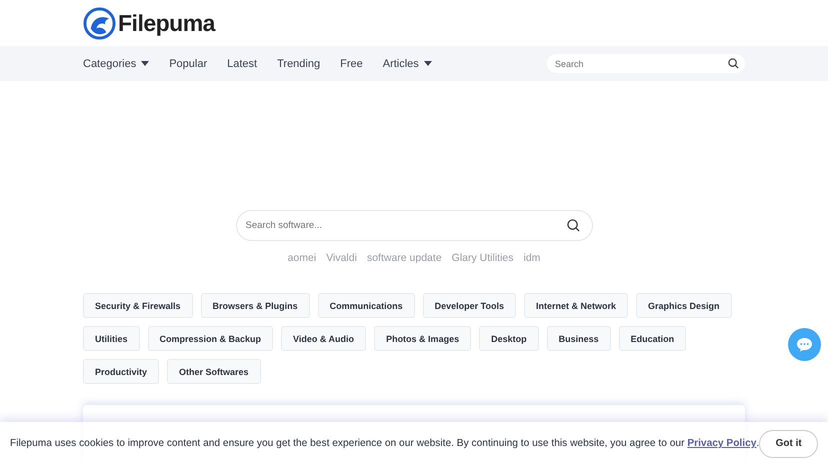  I want to click on nav-link: Trending, so click(298, 64).